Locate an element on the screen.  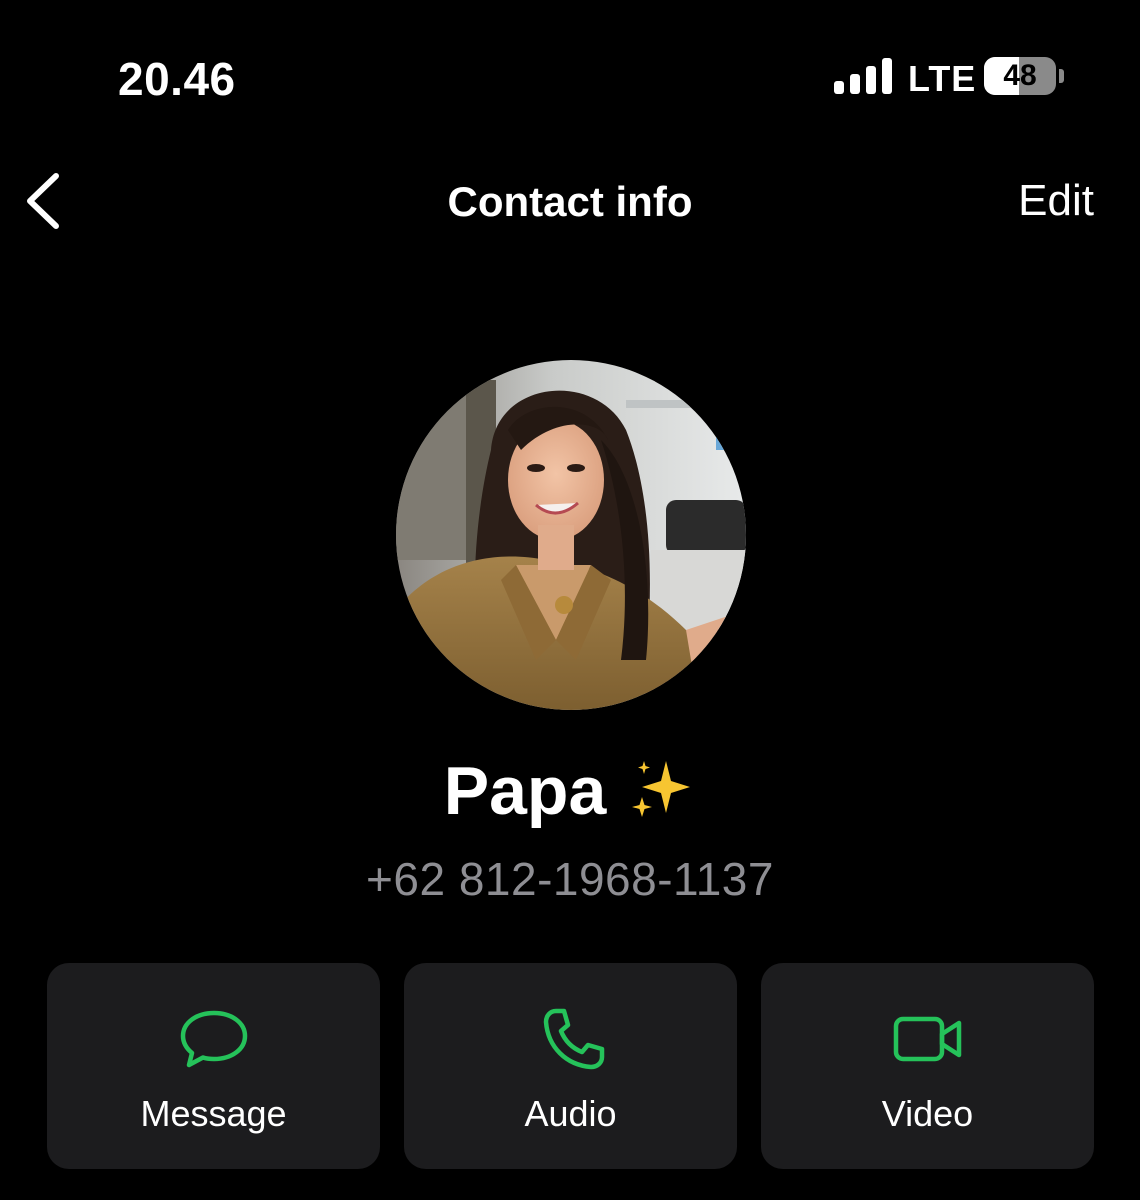
audio-label: Audio is located at coordinates (570, 1113).